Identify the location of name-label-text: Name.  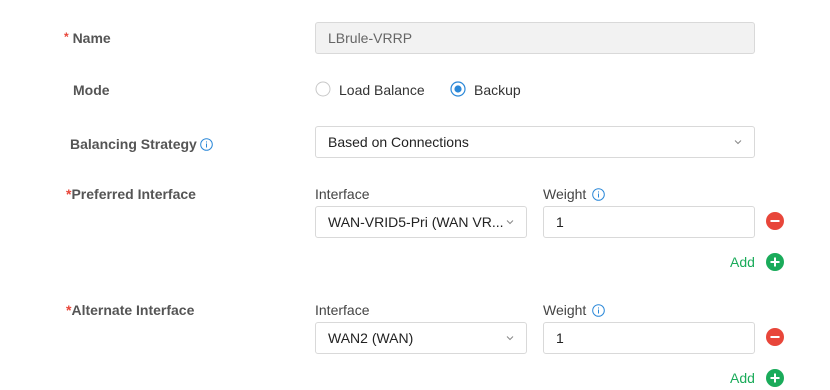
(91, 38).